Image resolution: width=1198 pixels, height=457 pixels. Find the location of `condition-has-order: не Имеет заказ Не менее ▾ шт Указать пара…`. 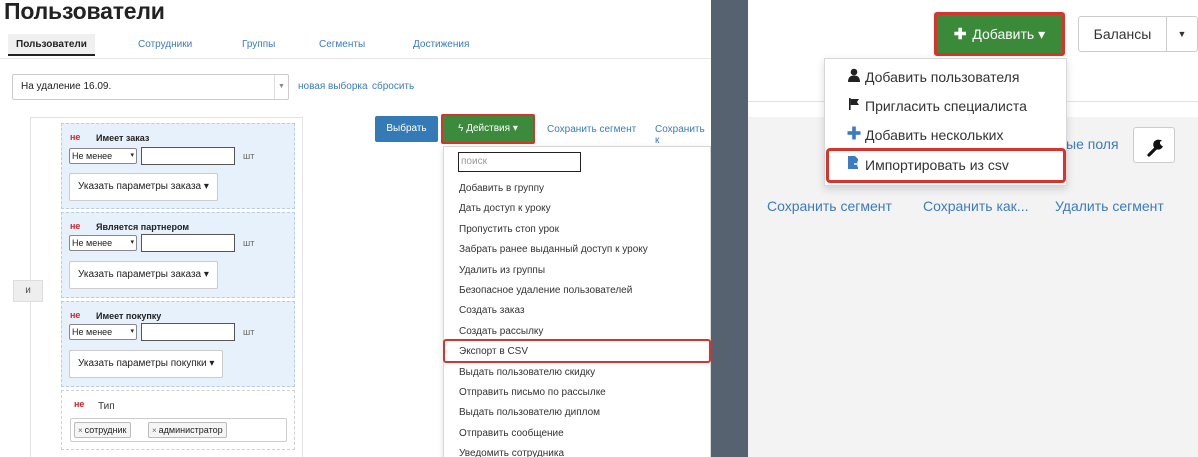

condition-has-order: не Имеет заказ Не менее ▾ шт Указать пара… is located at coordinates (178, 166).